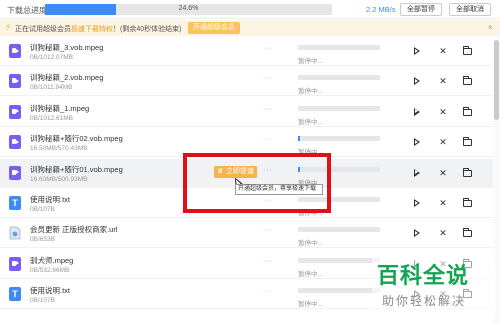  I want to click on download-row: 训狗秘籍_3.vob.mpeg 0B/1012.07MB ··· 暂停中... ✕, so click(250, 51).